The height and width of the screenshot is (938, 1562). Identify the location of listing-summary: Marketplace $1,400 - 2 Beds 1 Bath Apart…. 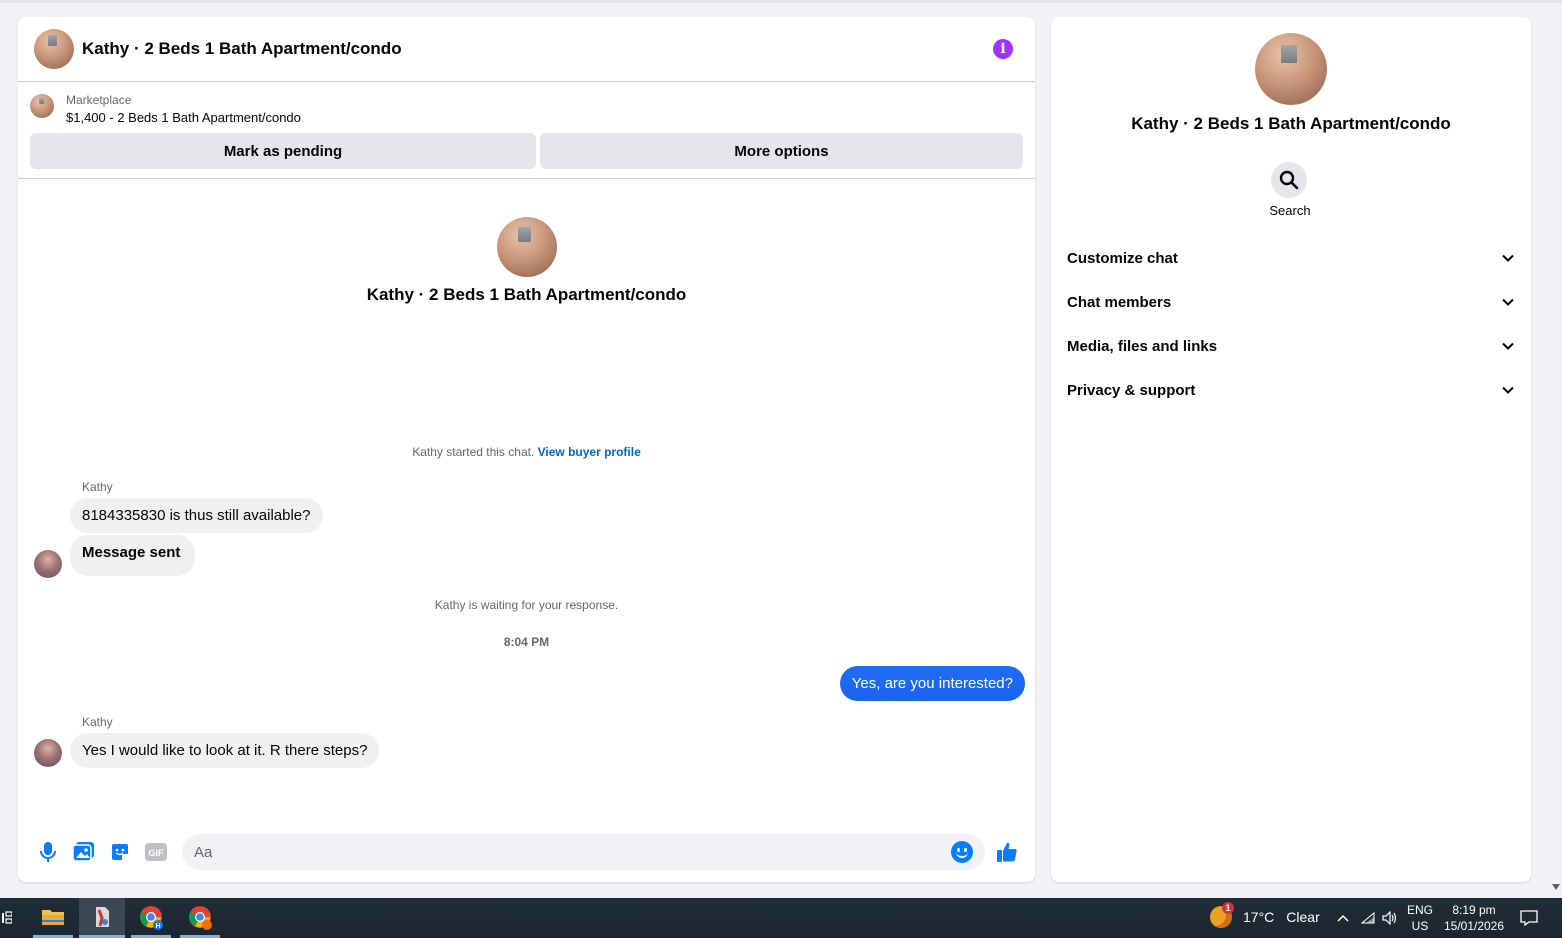
(526, 110).